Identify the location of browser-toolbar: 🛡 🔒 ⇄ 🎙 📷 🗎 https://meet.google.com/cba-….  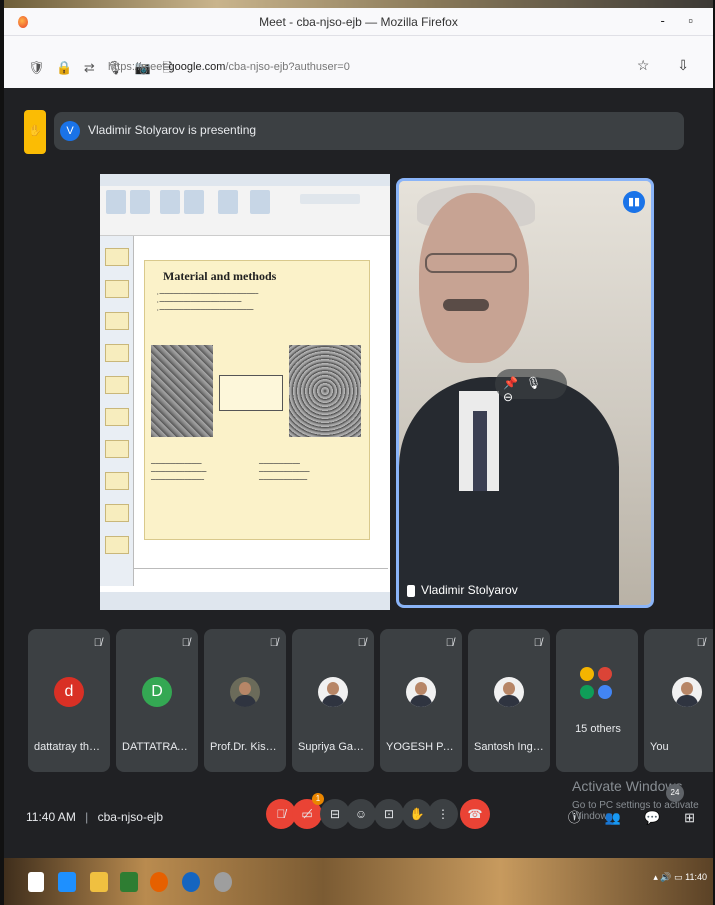
(358, 62).